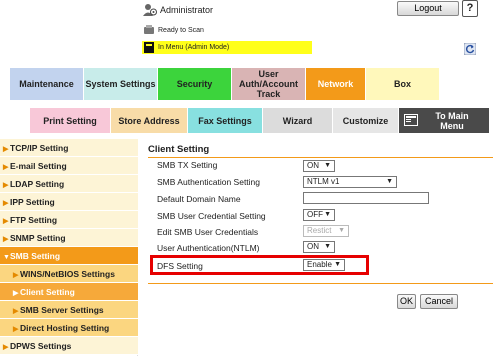  What do you see at coordinates (439, 301) in the screenshot?
I see `cancel-button: Cancel` at bounding box center [439, 301].